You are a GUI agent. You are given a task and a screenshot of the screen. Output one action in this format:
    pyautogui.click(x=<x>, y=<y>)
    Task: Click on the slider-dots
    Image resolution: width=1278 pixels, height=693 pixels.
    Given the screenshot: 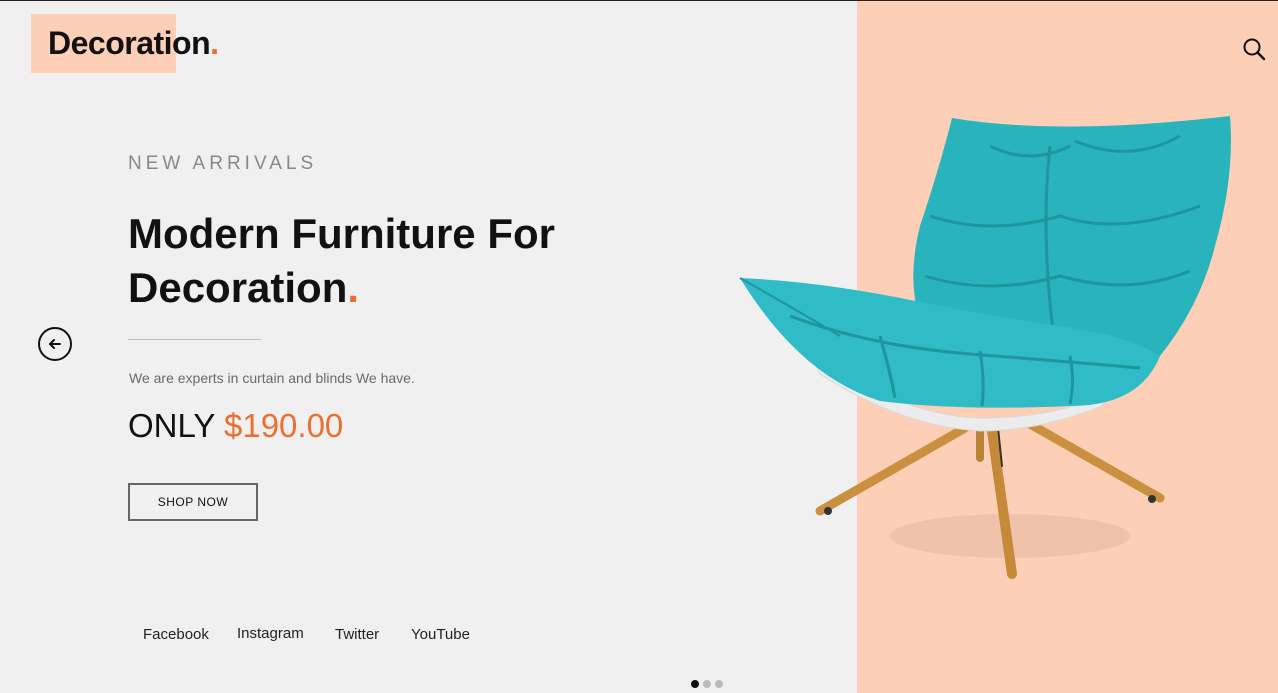 What is the action you would take?
    pyautogui.click(x=707, y=684)
    